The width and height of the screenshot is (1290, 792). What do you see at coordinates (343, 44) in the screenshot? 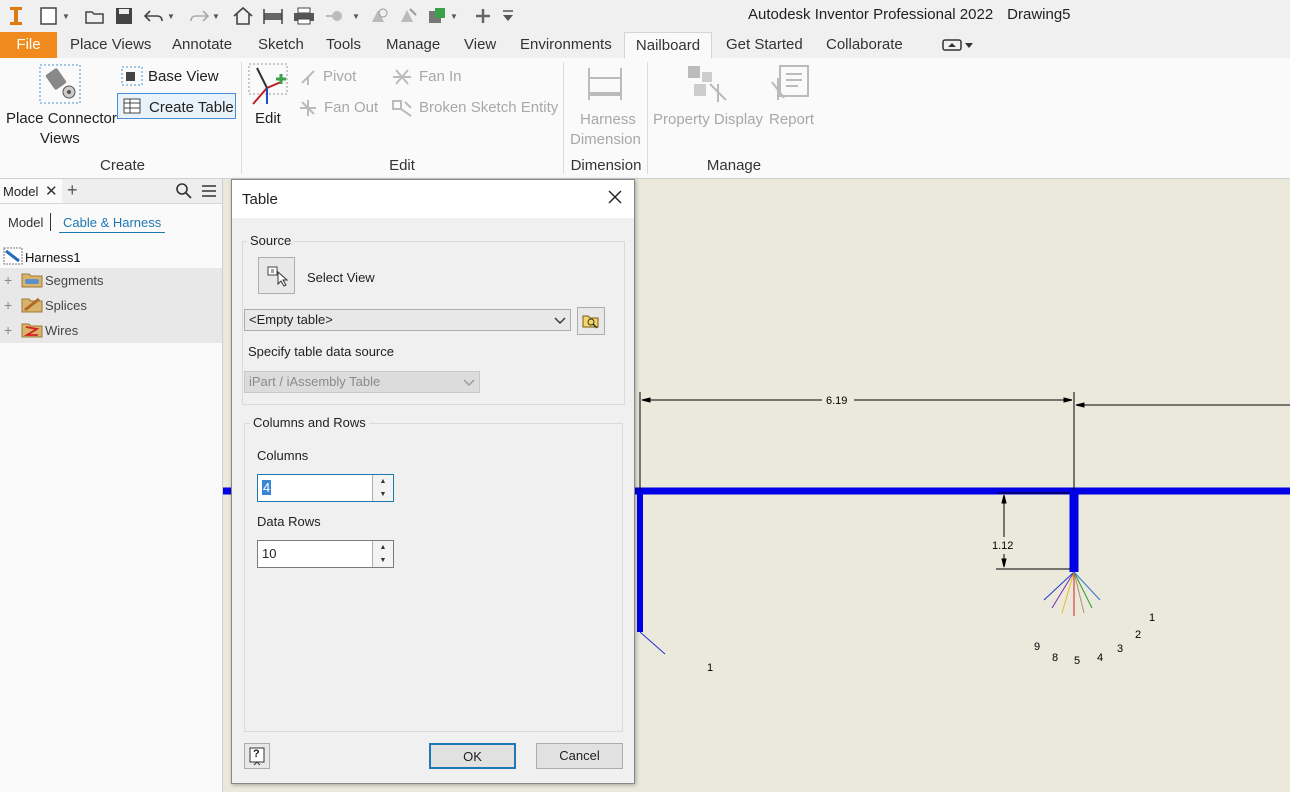
I see `tab-tools: Tools` at bounding box center [343, 44].